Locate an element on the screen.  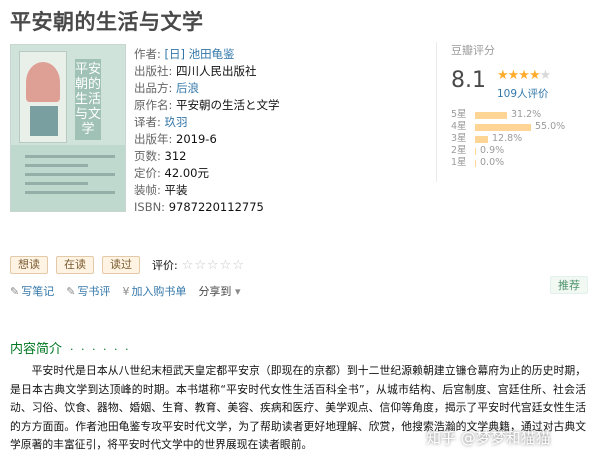
have-read-button: 读过 is located at coordinates (121, 265).